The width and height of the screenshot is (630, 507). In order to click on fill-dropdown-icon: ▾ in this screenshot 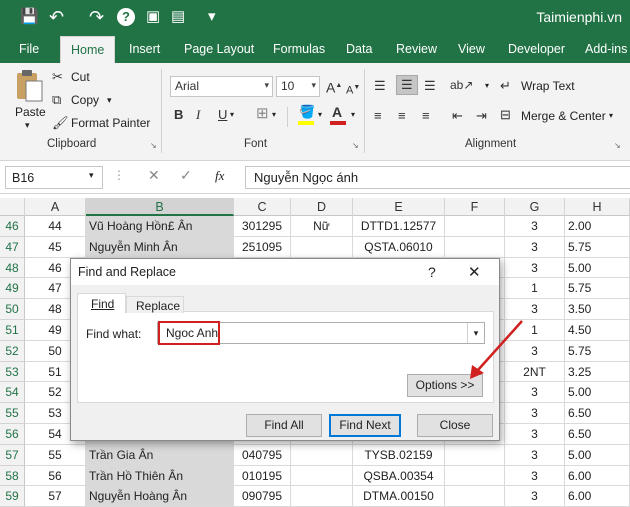, I will do `click(320, 114)`.